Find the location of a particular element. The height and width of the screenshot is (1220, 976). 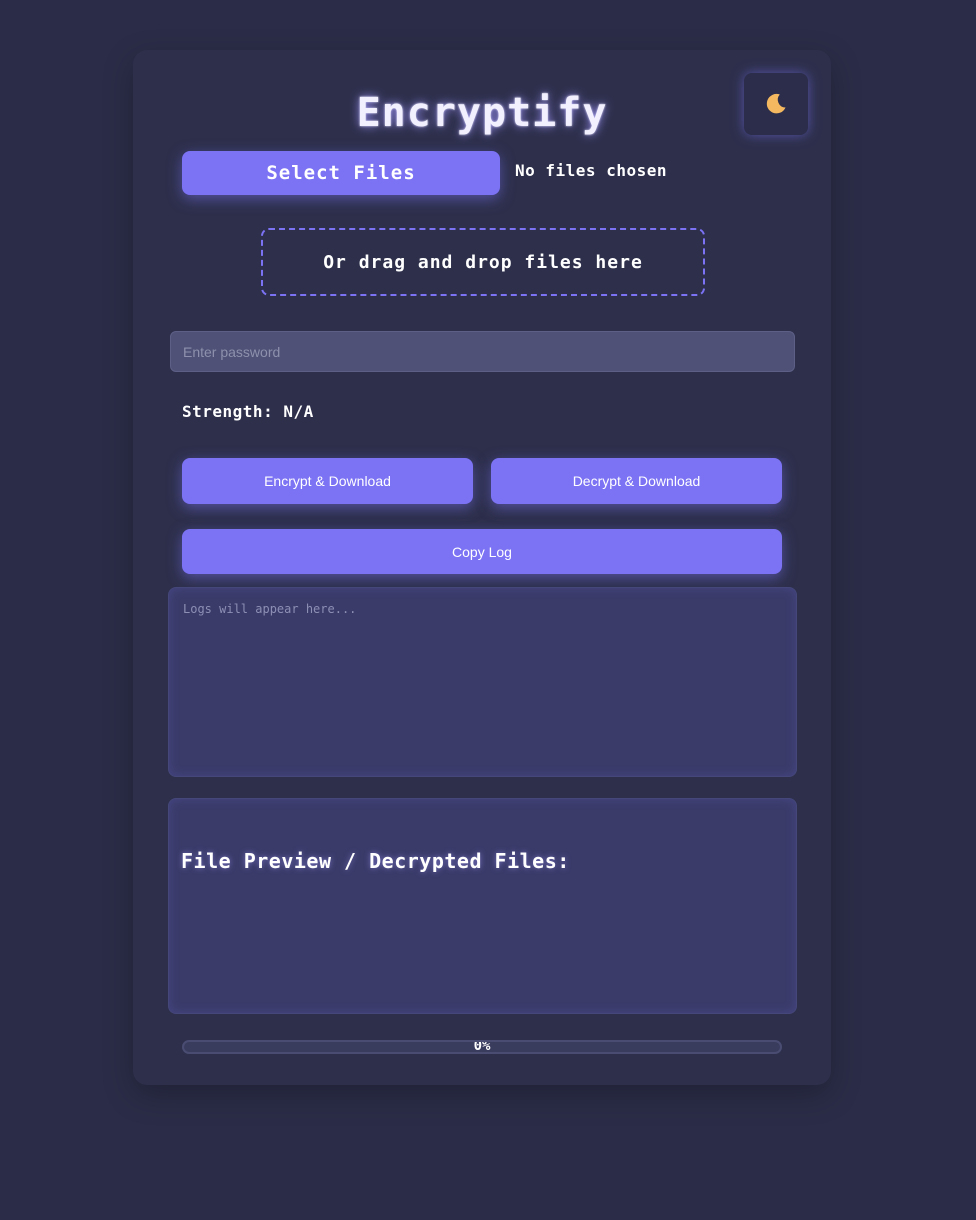

file-preview-panel: File Preview / Decrypted Files: is located at coordinates (482, 906).